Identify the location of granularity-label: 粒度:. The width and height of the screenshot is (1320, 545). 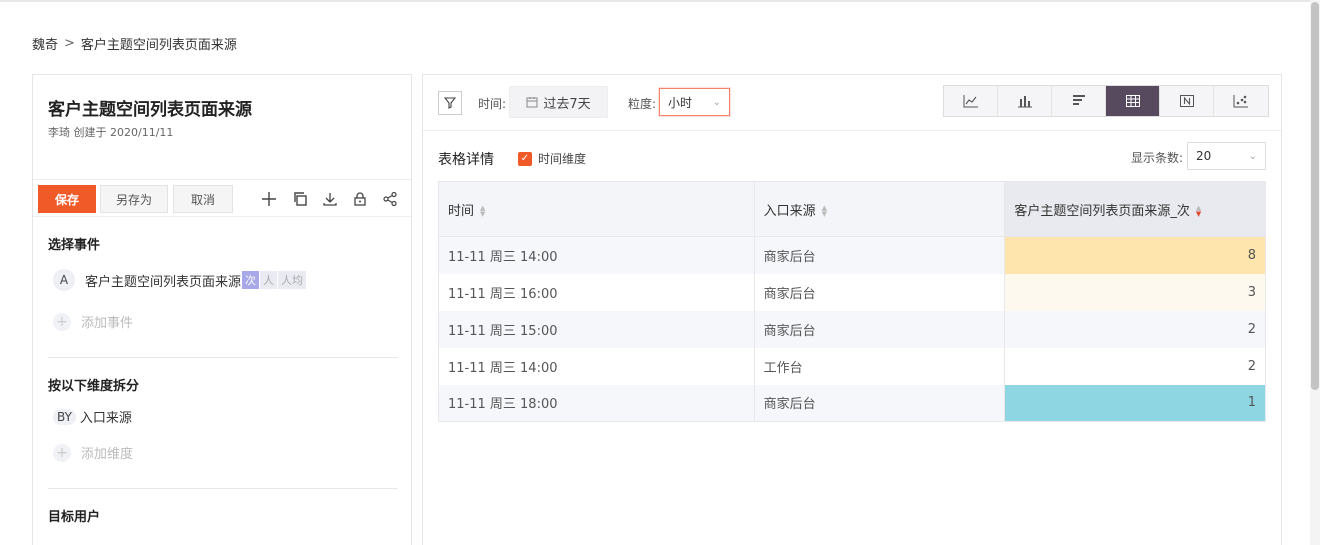
(642, 104).